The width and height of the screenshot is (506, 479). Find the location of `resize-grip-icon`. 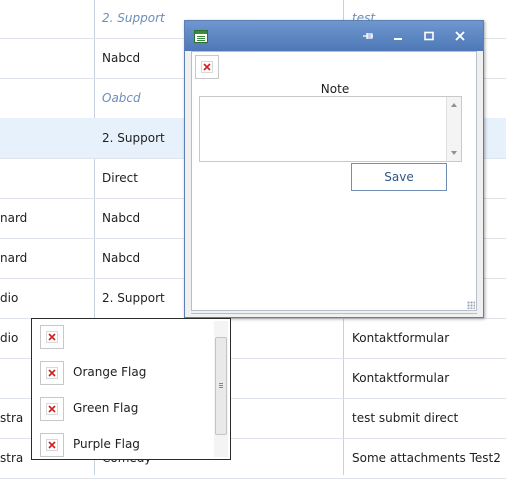

resize-grip-icon is located at coordinates (471, 305).